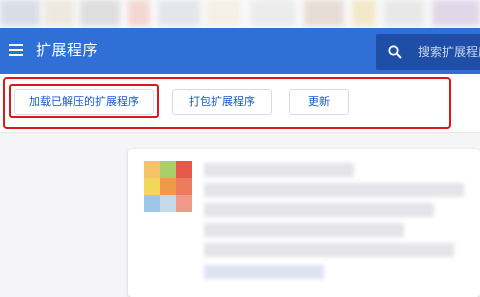 The height and width of the screenshot is (297, 480). What do you see at coordinates (449, 52) in the screenshot?
I see `search-placeholder: 搜索扩展程序` at bounding box center [449, 52].